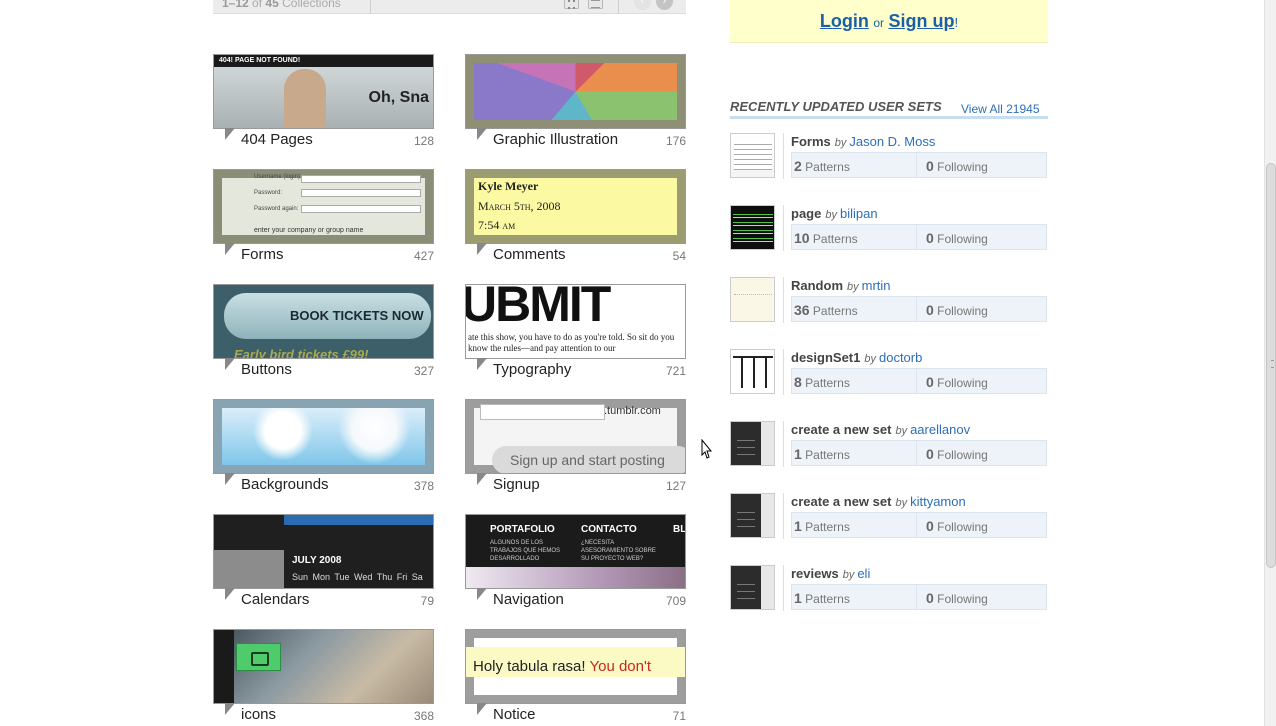  What do you see at coordinates (595, 4) in the screenshot?
I see `list-view-icon` at bounding box center [595, 4].